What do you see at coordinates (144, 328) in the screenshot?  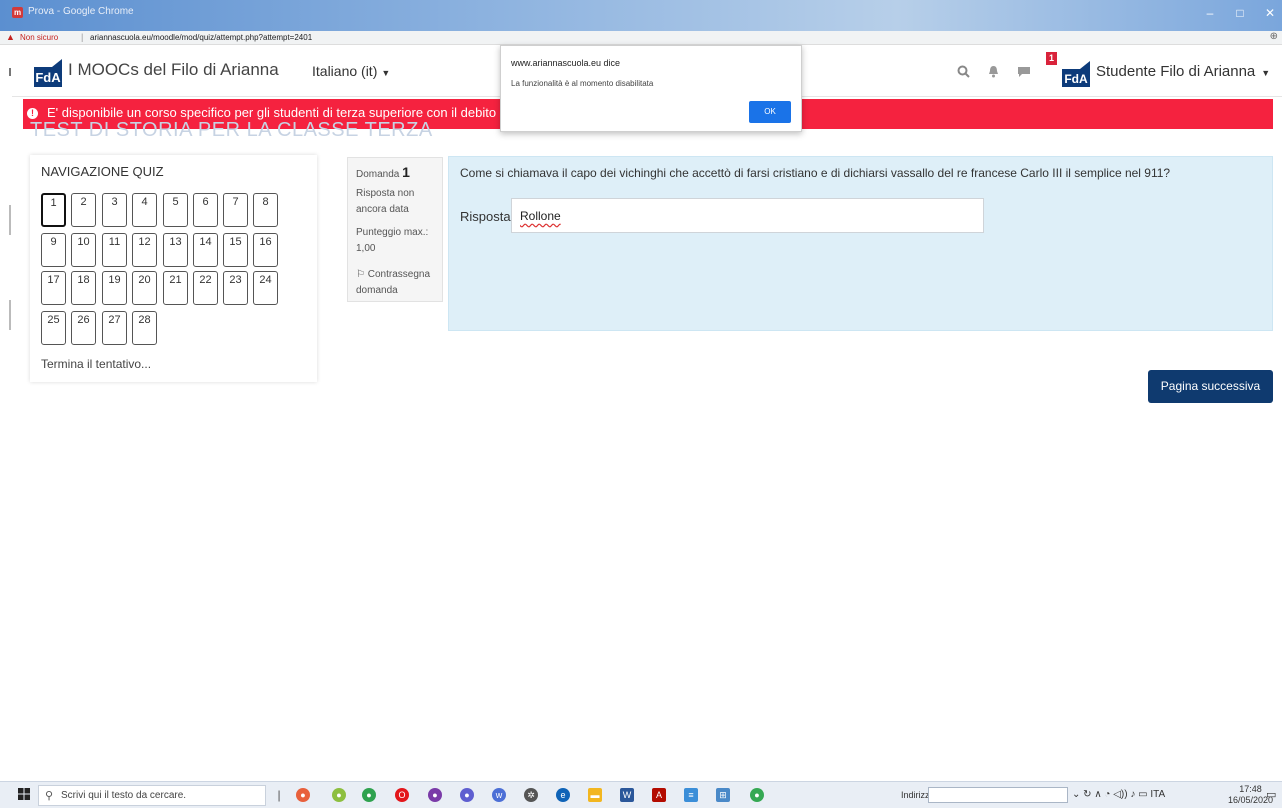 I see `quiz-nav-button: 28` at bounding box center [144, 328].